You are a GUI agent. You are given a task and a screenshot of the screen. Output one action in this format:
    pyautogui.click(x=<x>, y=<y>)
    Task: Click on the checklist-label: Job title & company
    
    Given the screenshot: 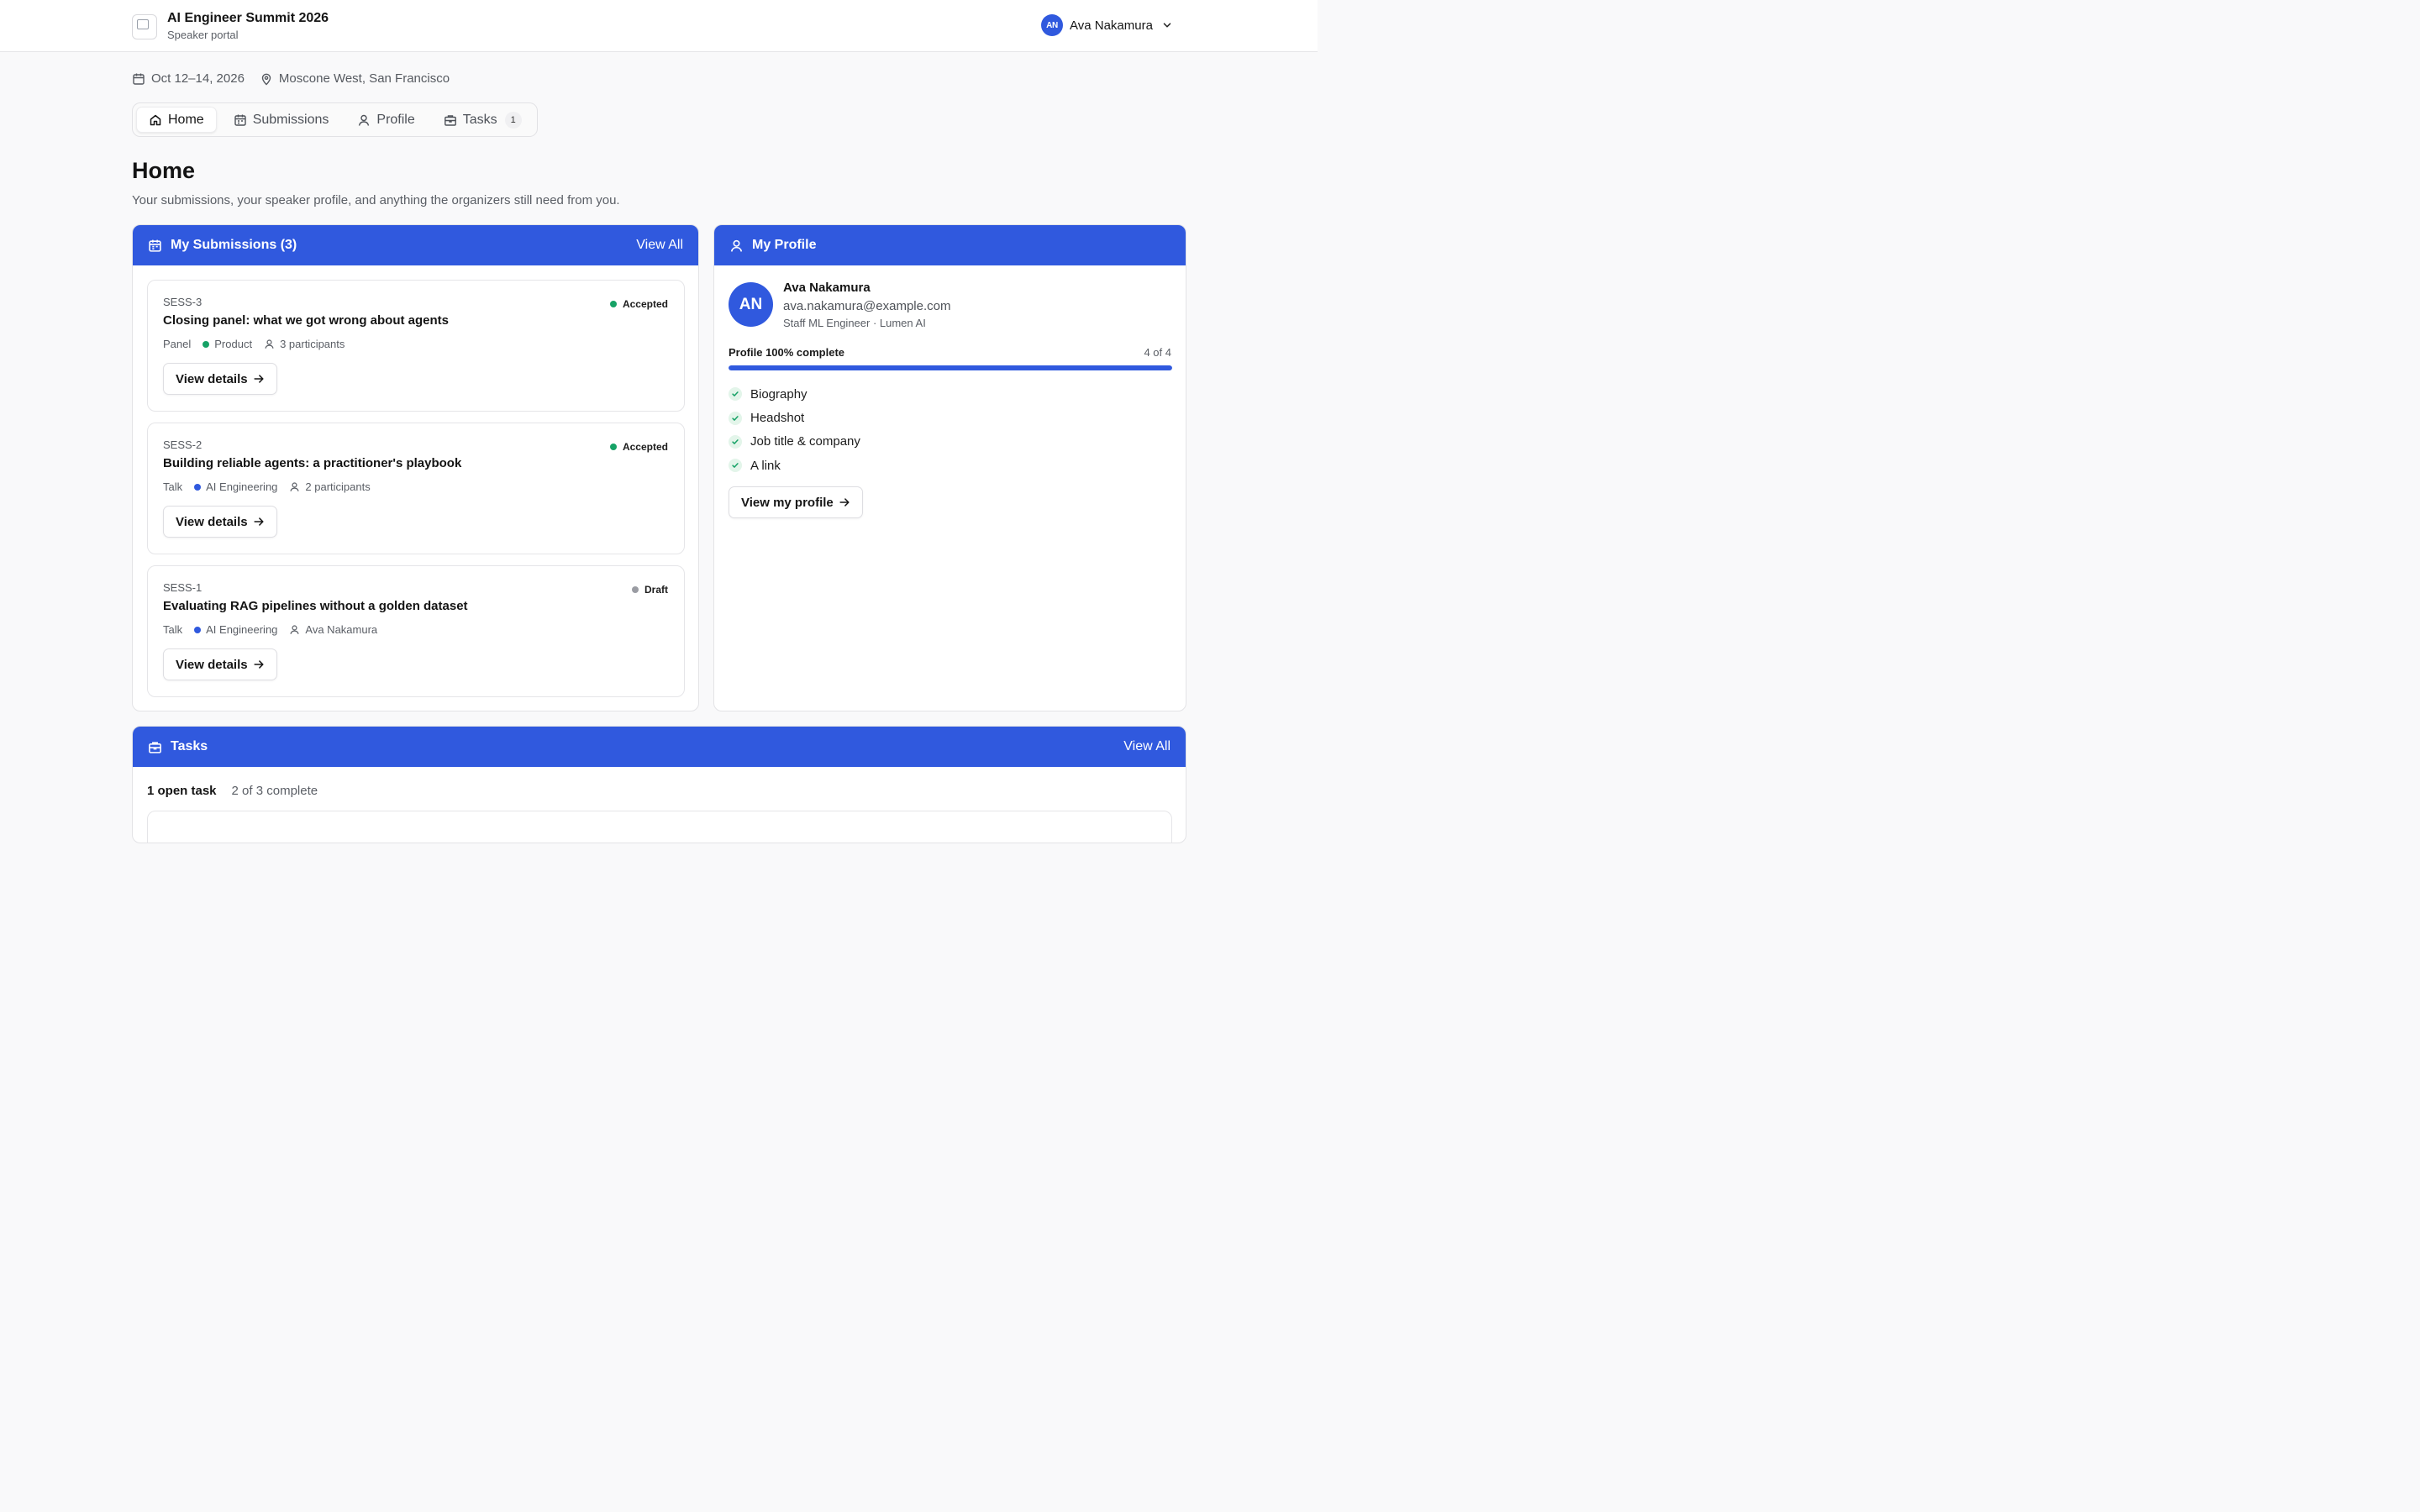 What is the action you would take?
    pyautogui.click(x=805, y=441)
    